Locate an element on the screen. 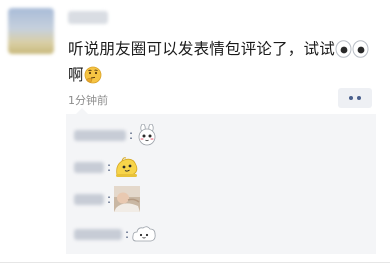  post-time: 1分钟前 is located at coordinates (88, 100).